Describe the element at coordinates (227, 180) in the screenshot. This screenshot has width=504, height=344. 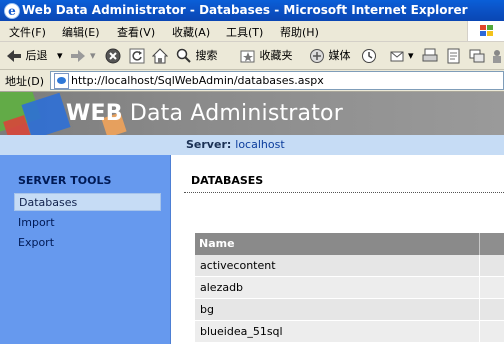
I see `page-title: DATABASES` at that location.